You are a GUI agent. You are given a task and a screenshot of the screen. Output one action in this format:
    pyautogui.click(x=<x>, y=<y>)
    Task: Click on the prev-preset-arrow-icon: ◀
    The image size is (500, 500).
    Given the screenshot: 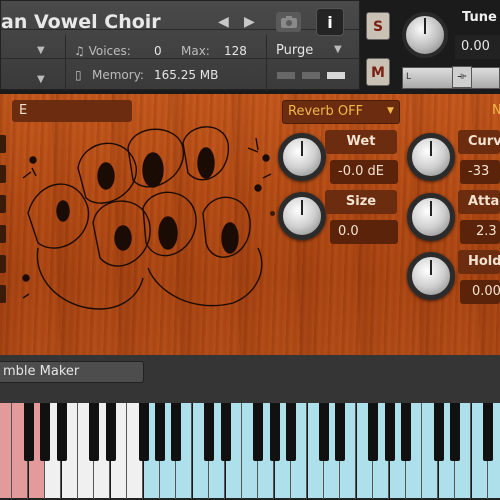 What is the action you would take?
    pyautogui.click(x=223, y=22)
    